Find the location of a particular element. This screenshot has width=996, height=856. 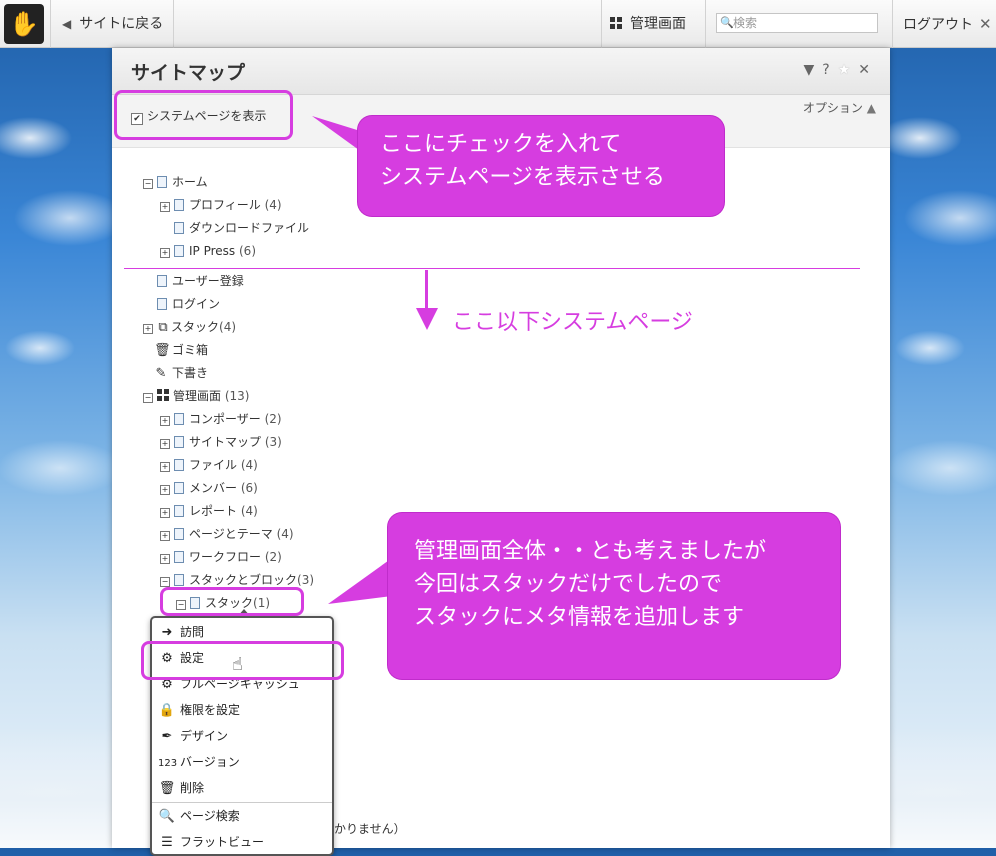

panel-header: サイトマップ ▼?★✕ is located at coordinates (501, 71).